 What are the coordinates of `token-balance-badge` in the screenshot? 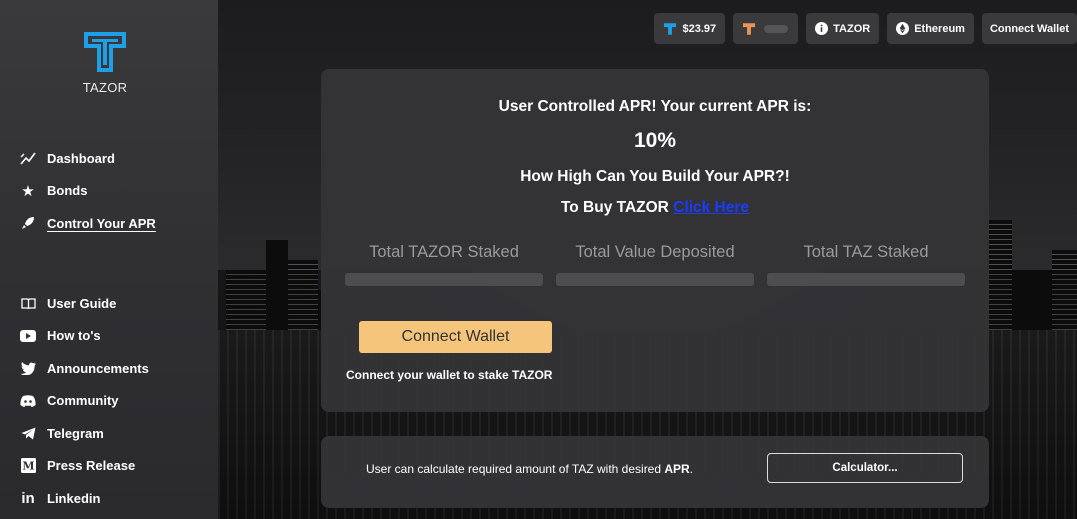 It's located at (766, 28).